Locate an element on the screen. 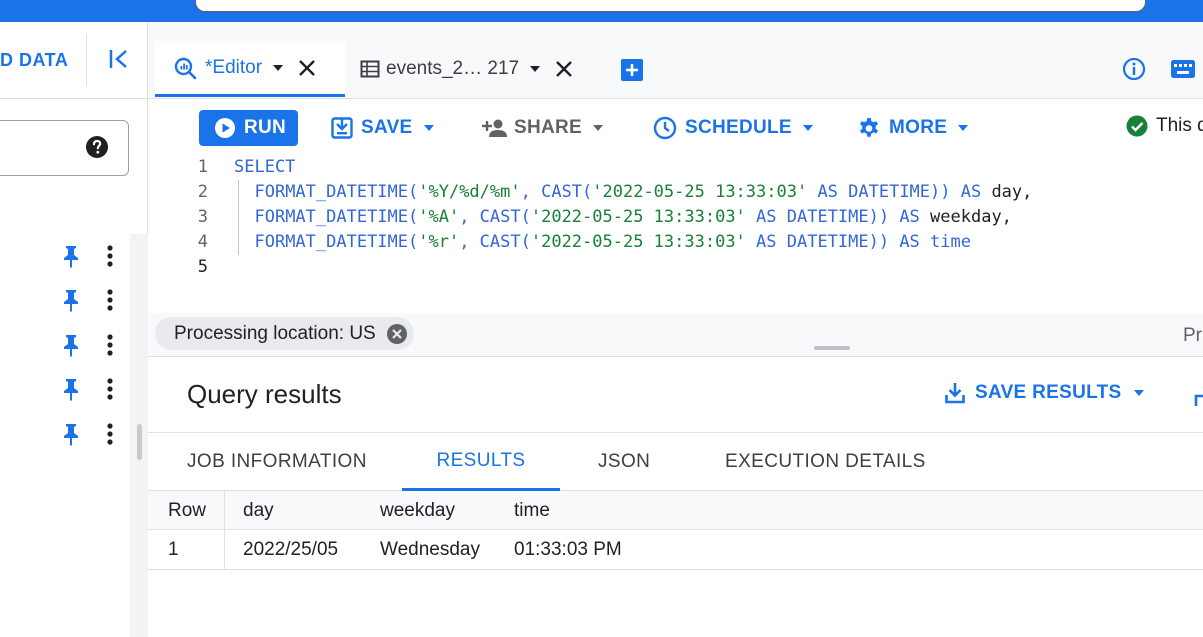 This screenshot has width=1203, height=637. tab-job-information: JOB INFORMATION is located at coordinates (277, 462).